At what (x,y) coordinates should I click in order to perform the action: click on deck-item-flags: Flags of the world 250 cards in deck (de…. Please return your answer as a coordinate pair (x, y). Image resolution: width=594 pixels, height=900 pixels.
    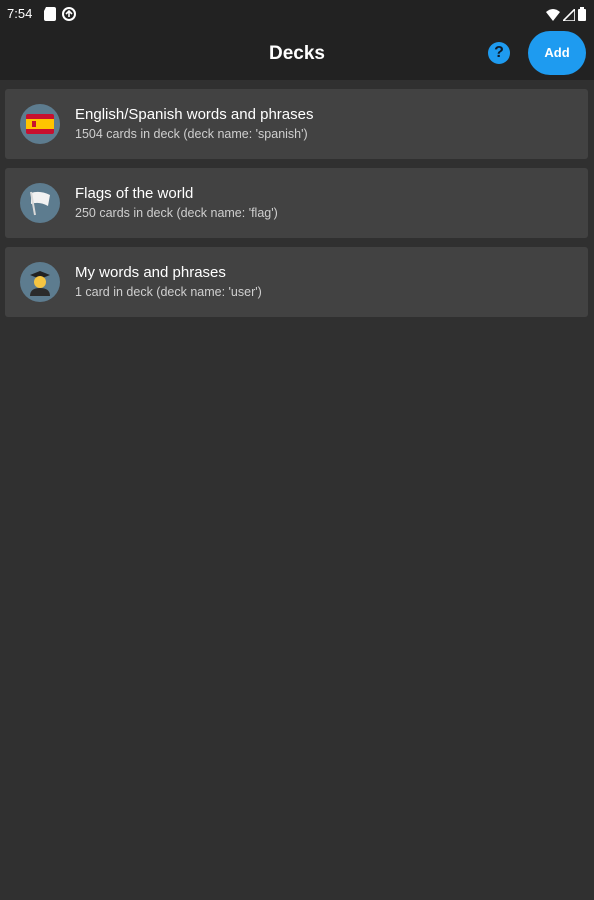
    Looking at the image, I should click on (296, 203).